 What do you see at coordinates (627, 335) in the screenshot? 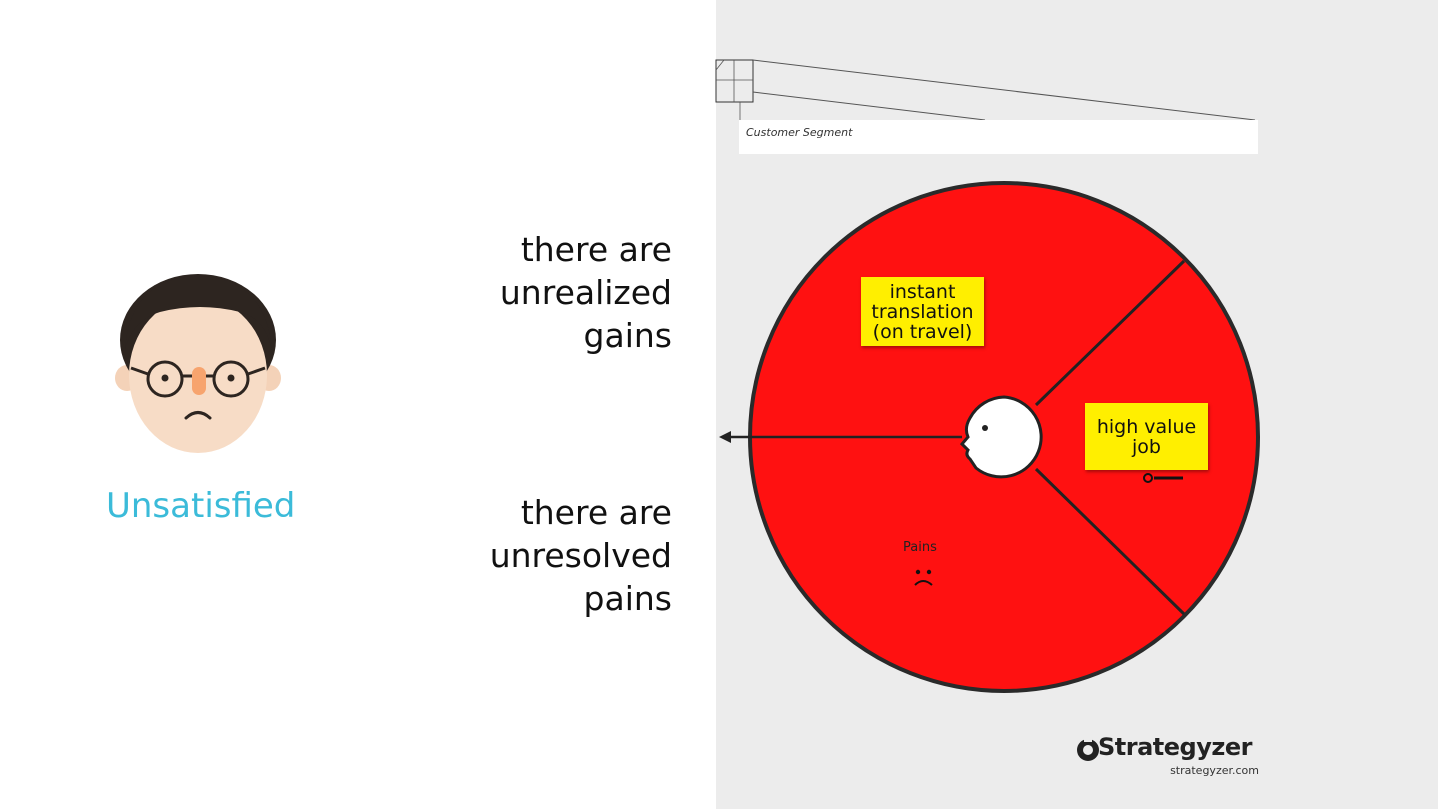
I see `statement-line: gains` at bounding box center [627, 335].